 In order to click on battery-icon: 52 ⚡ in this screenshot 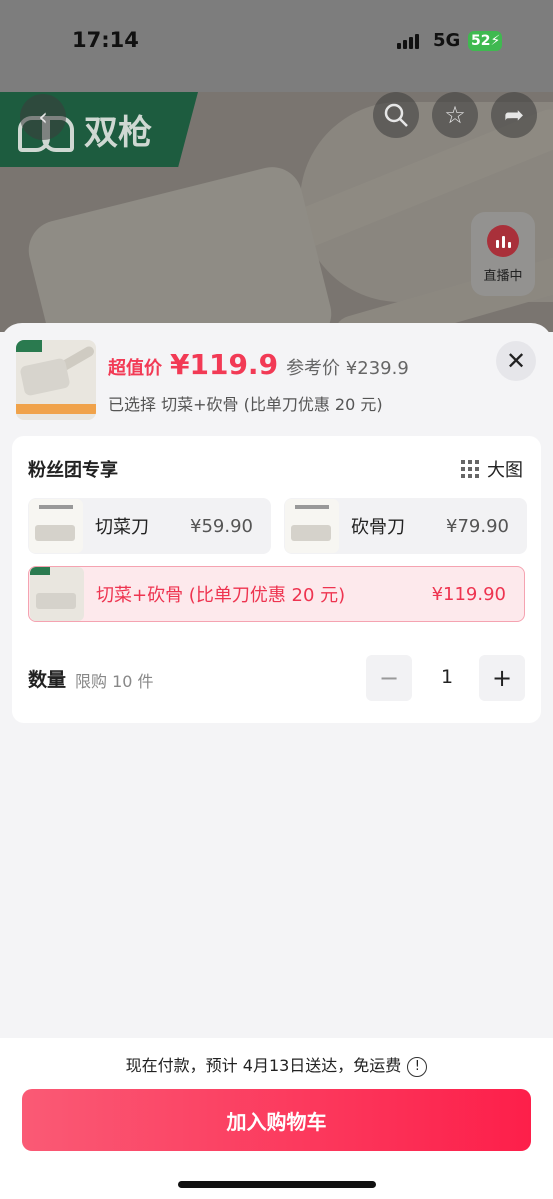, I will do `click(485, 41)`.